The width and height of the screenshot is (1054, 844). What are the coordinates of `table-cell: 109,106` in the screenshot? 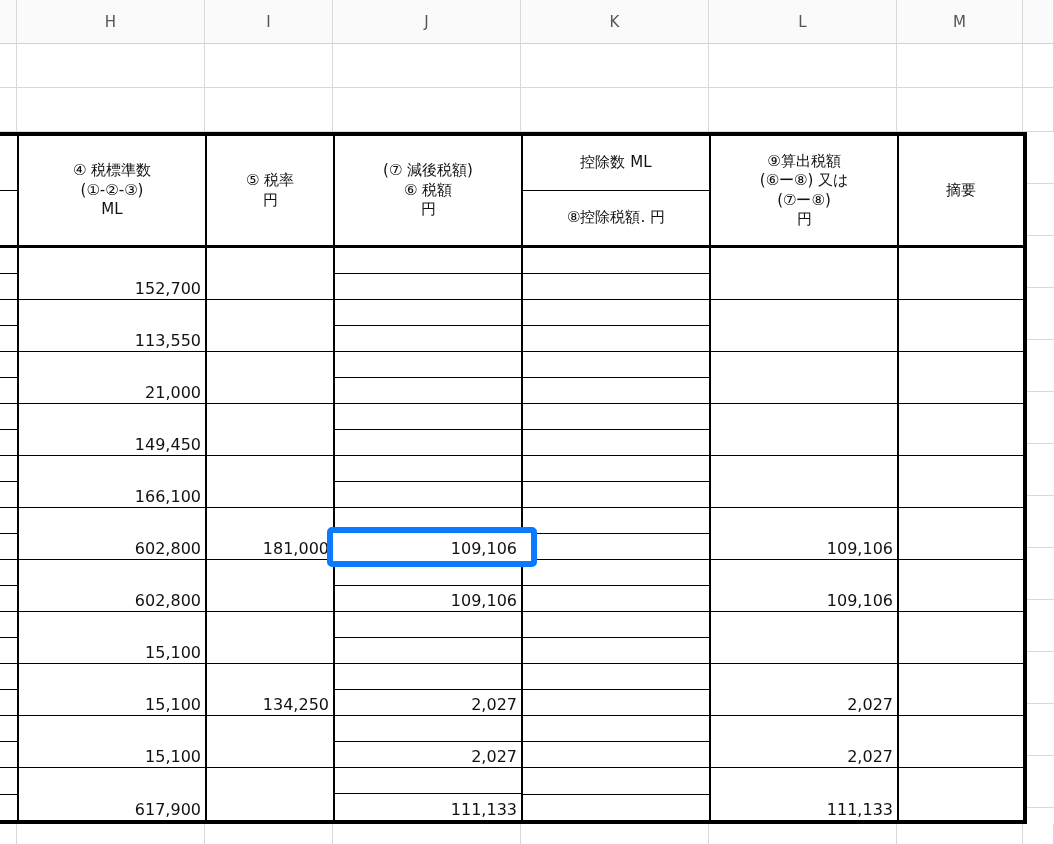 It's located at (428, 598).